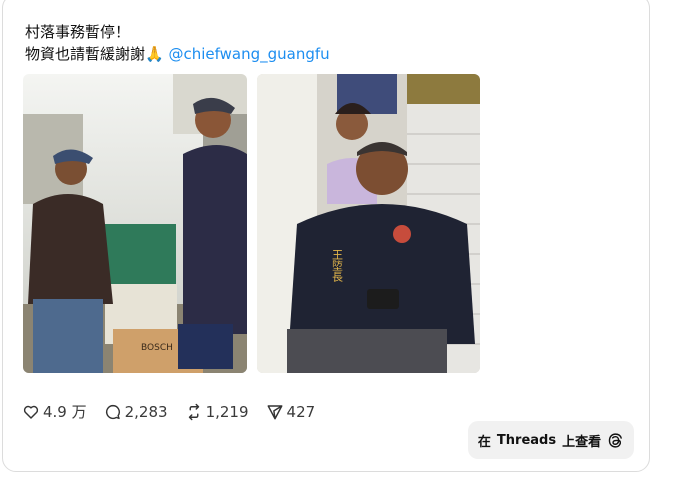  I want to click on reply-count: 2,283, so click(146, 411).